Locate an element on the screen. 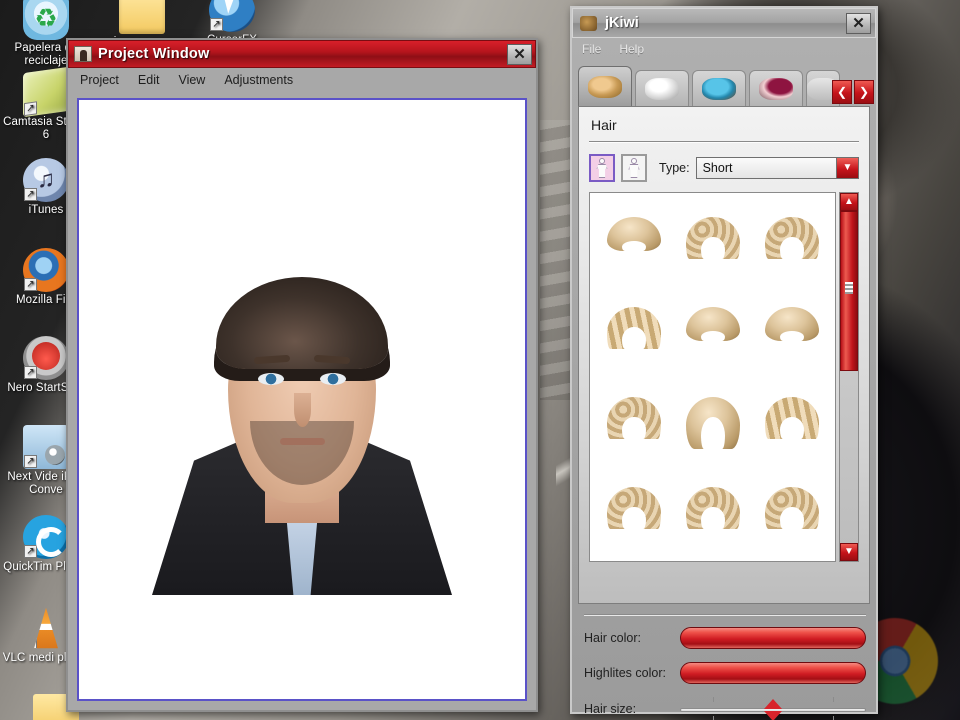 The height and width of the screenshot is (720, 960). blush-icon is located at coordinates (776, 88).